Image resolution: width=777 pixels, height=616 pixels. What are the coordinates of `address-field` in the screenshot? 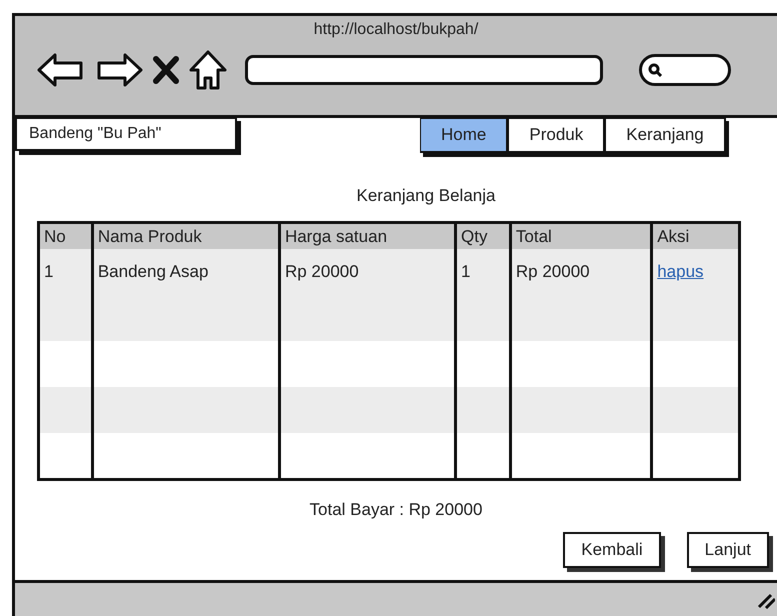 It's located at (424, 70).